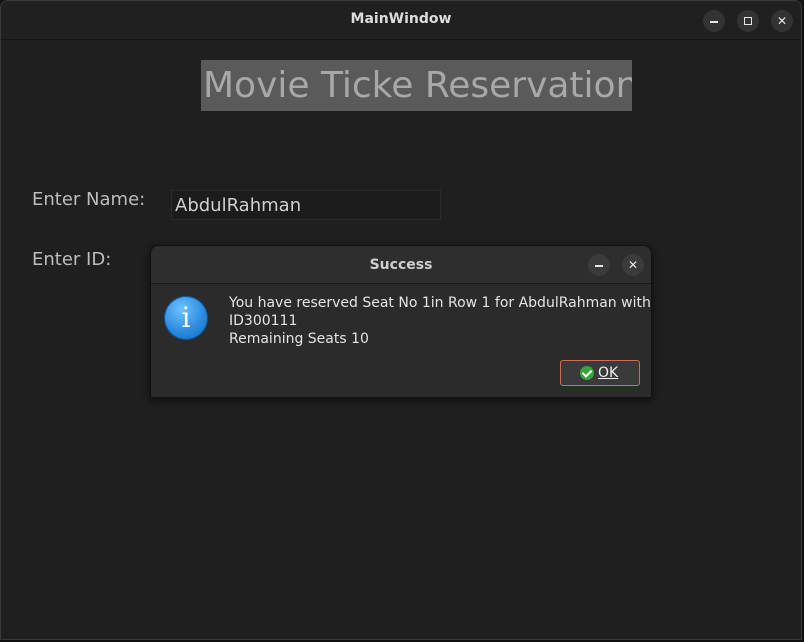  What do you see at coordinates (72, 259) in the screenshot?
I see `id-label: Enter ID:` at bounding box center [72, 259].